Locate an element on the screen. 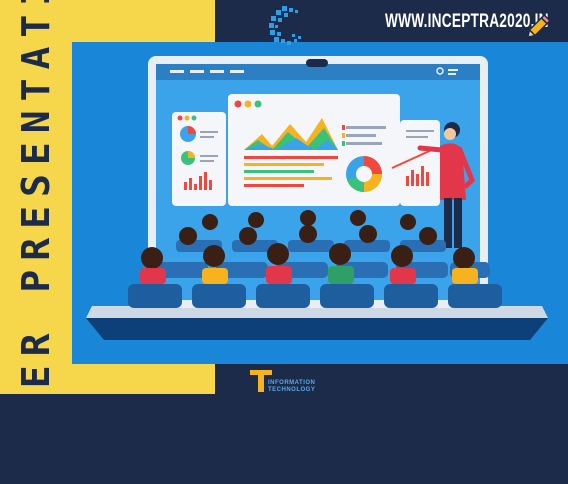  footer-logo: INFORMATION TECHNOLOGY is located at coordinates (305, 381).